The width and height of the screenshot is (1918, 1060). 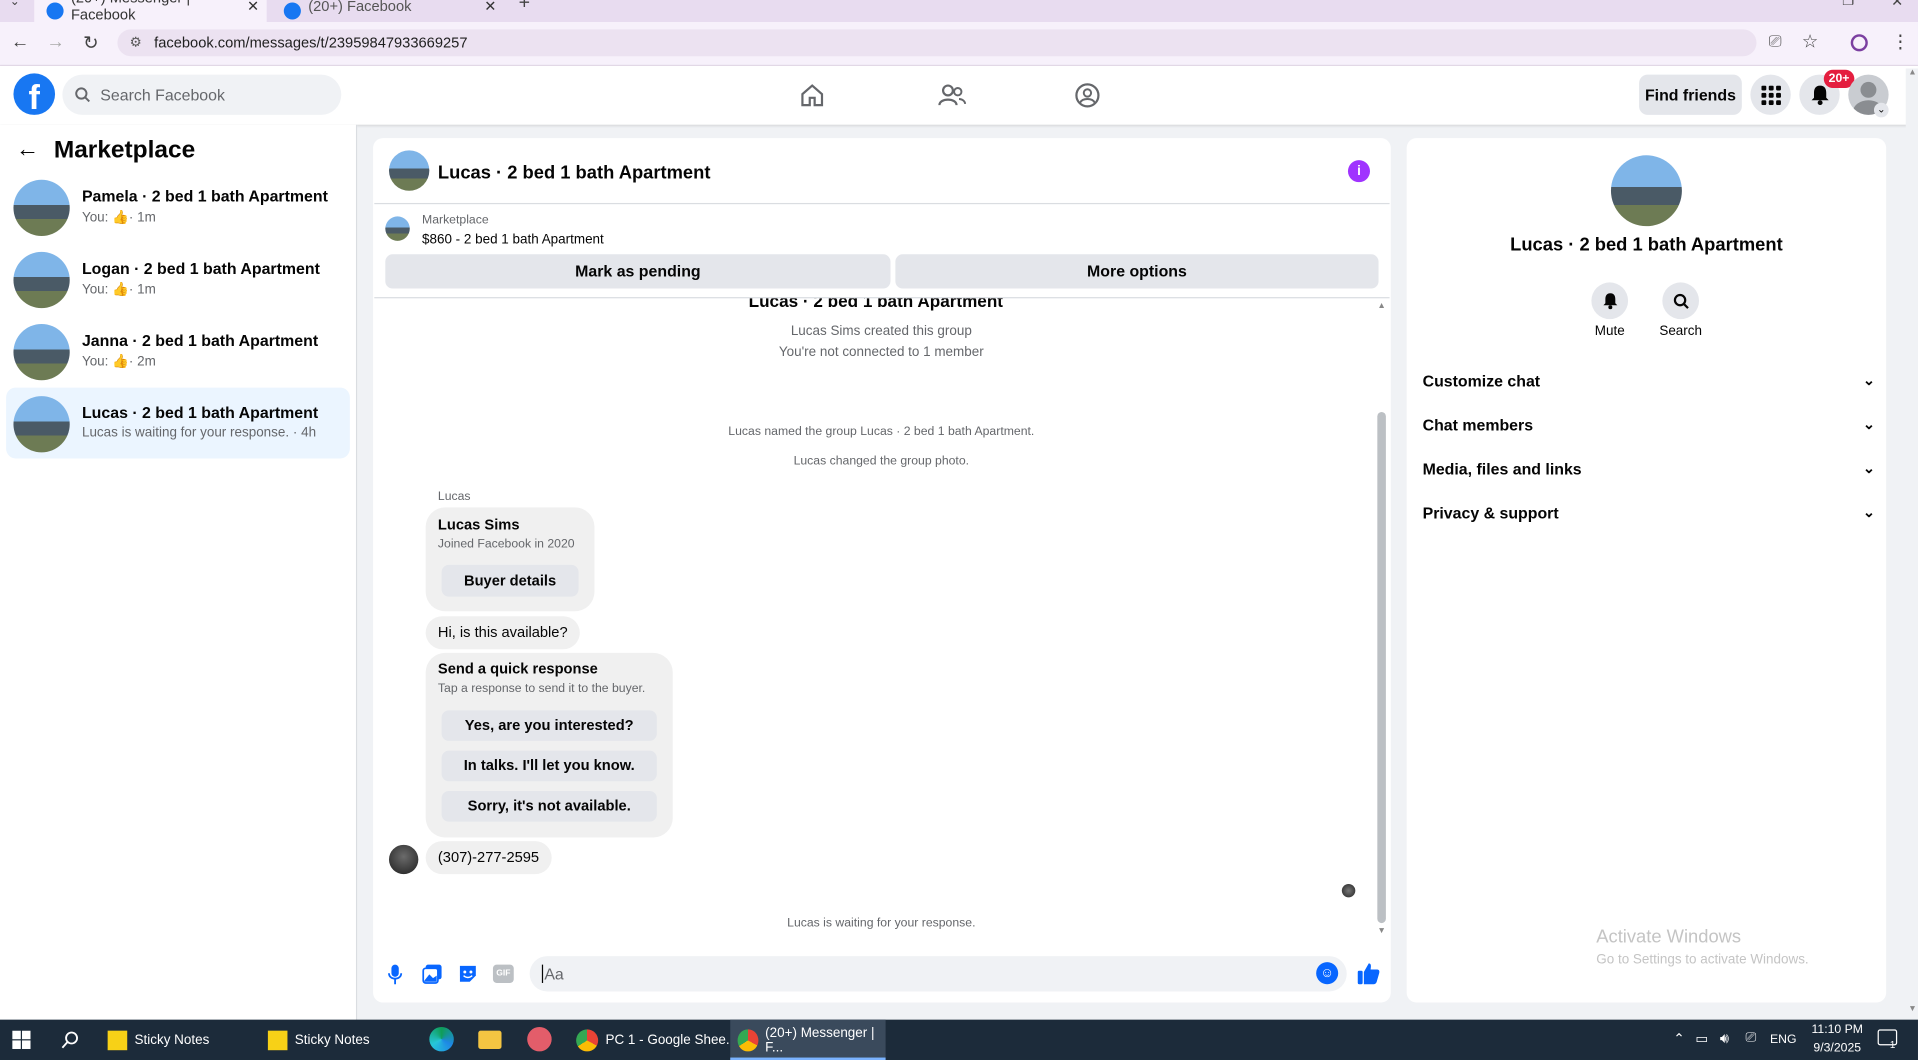 What do you see at coordinates (1649, 424) in the screenshot?
I see `chat-members-row: Chat members ⌄` at bounding box center [1649, 424].